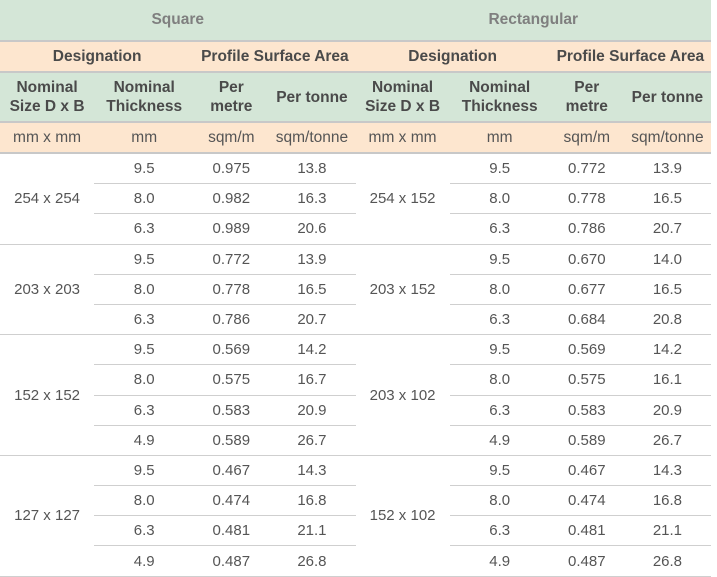 The image size is (717, 577). I want to click on per-metre-cell: 0.467, so click(586, 471).